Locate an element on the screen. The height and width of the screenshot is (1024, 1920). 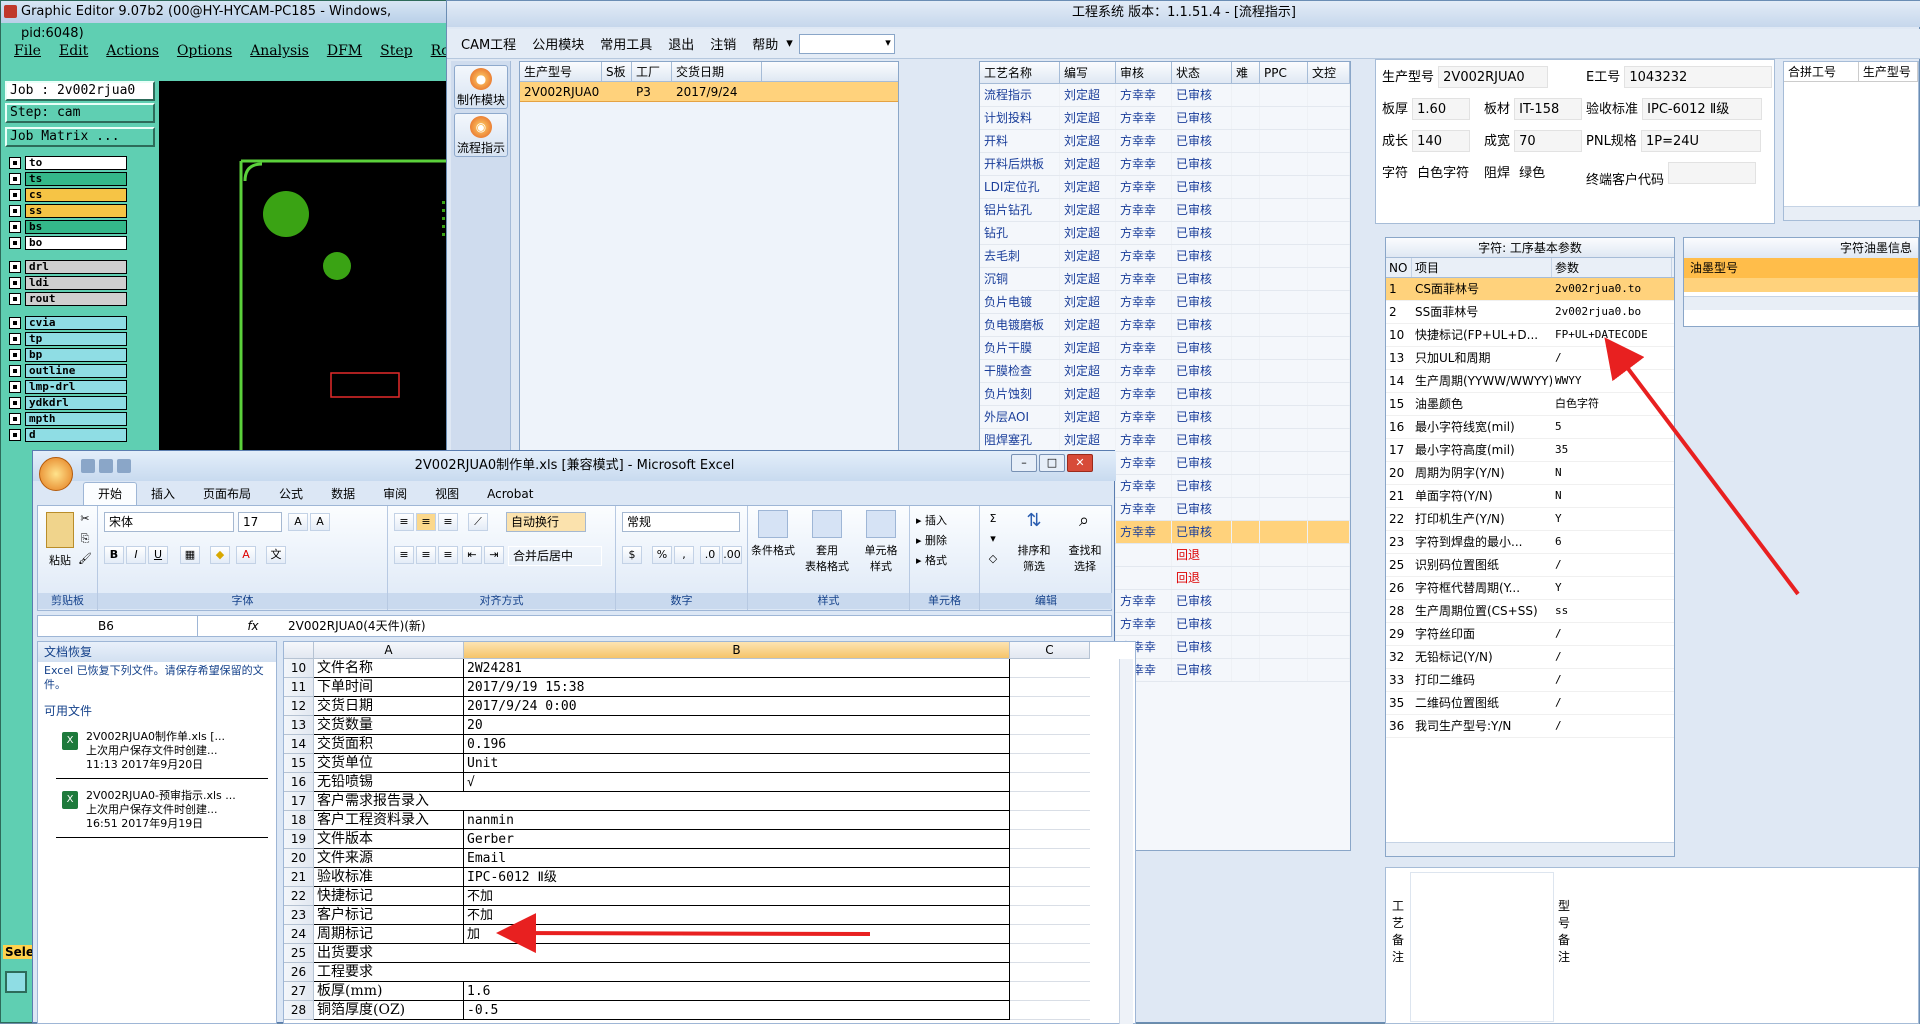
vertical-scrollbar is located at coordinates (1126, 841).